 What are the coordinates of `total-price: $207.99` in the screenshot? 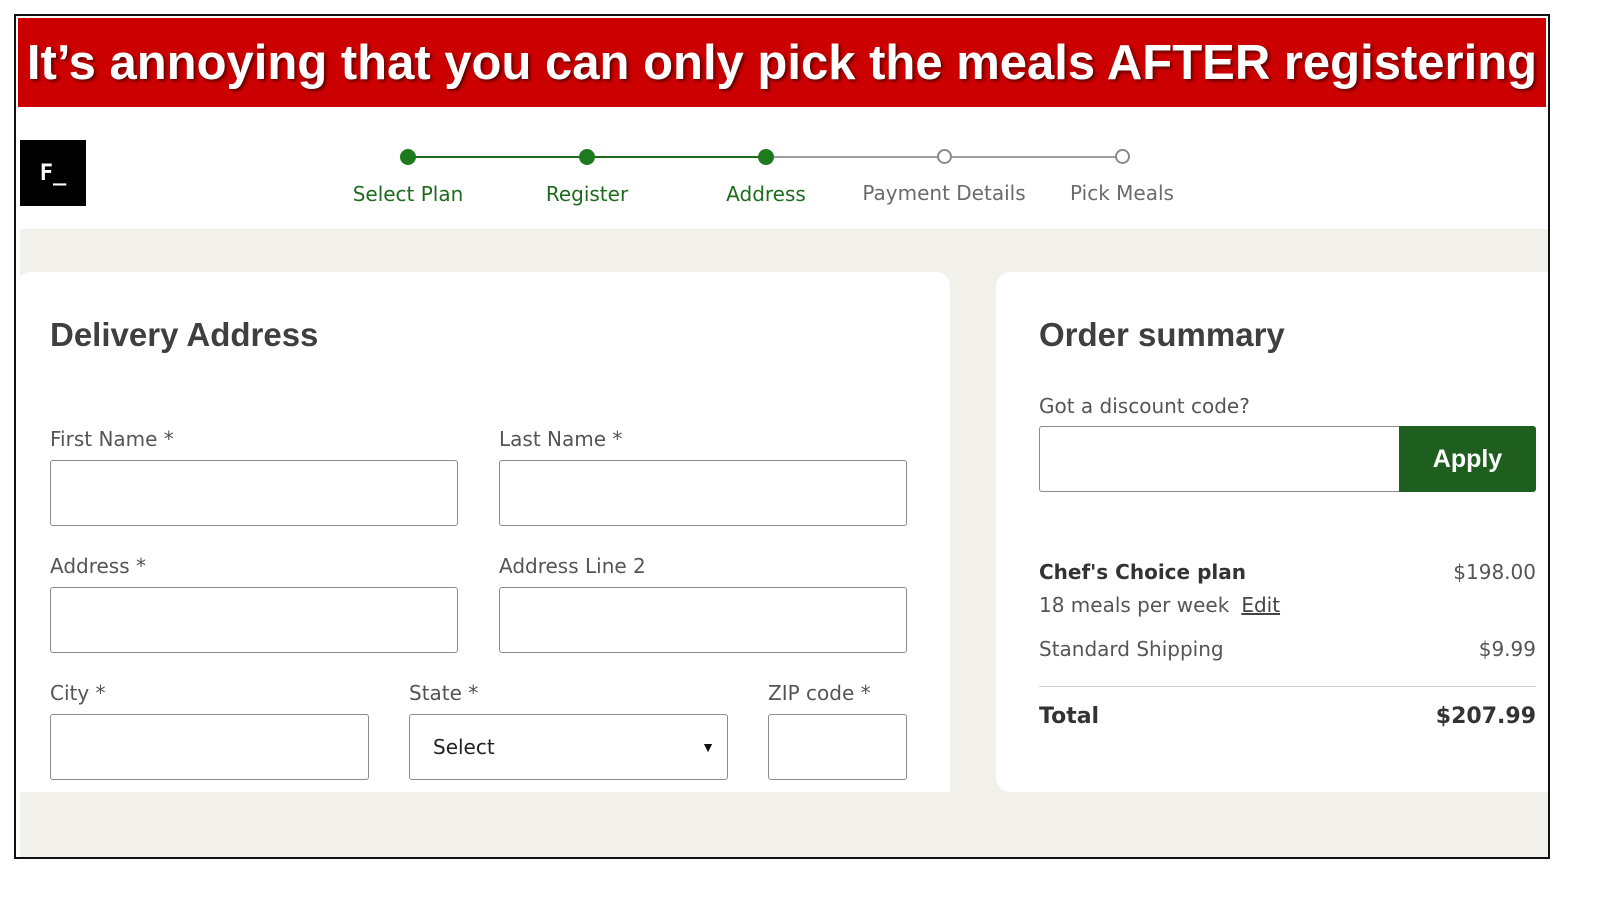 It's located at (1485, 716).